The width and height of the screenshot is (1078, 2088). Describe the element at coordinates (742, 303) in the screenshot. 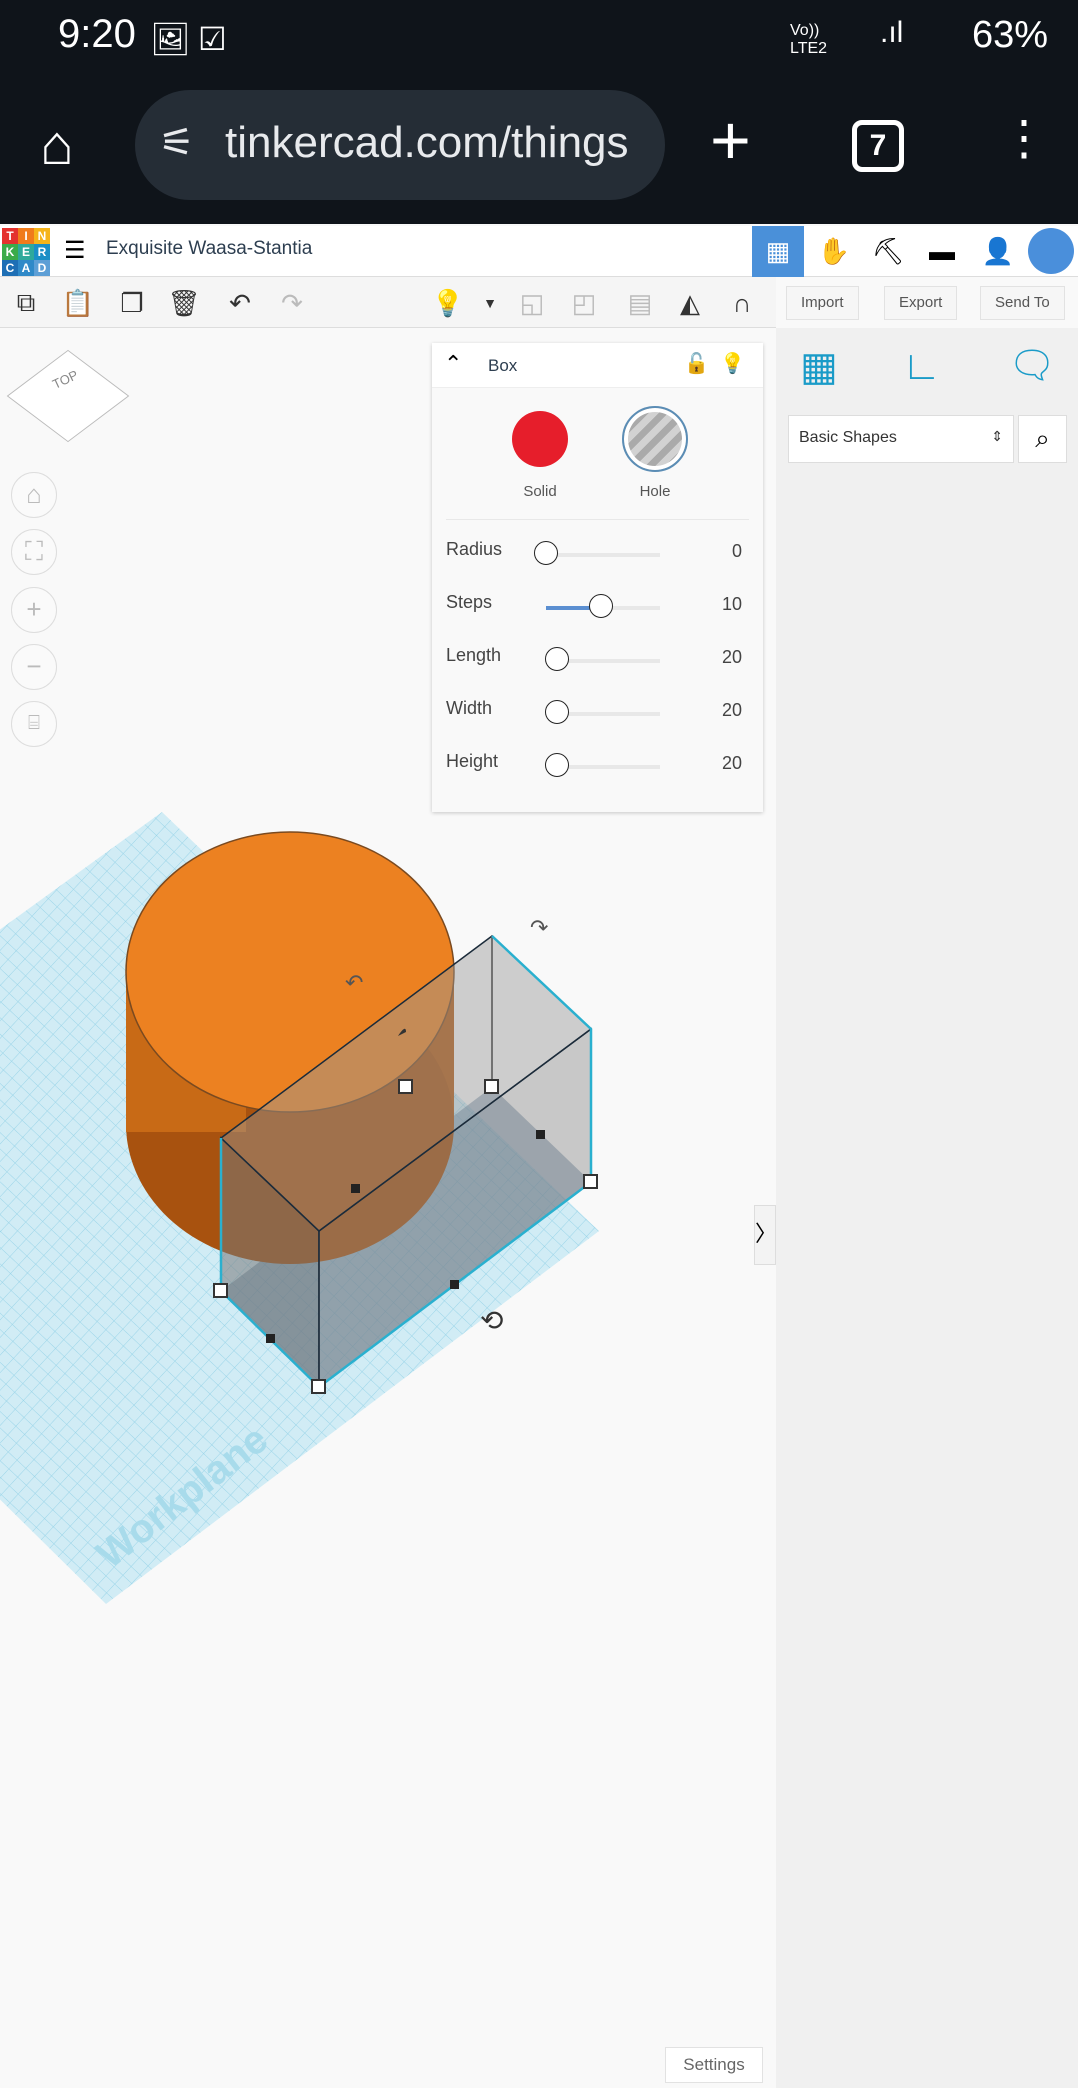

I see `magnet-icon: ∩` at that location.